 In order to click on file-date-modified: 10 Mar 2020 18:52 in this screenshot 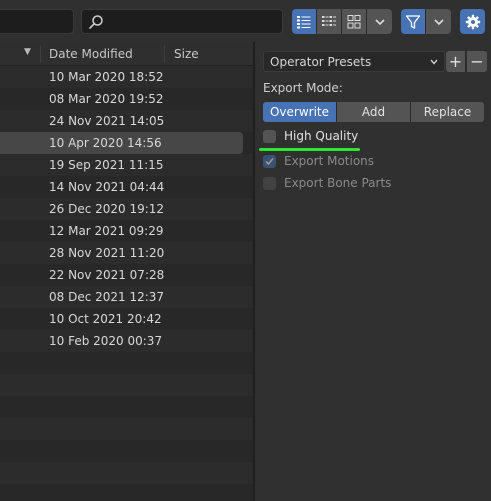, I will do `click(106, 77)`.